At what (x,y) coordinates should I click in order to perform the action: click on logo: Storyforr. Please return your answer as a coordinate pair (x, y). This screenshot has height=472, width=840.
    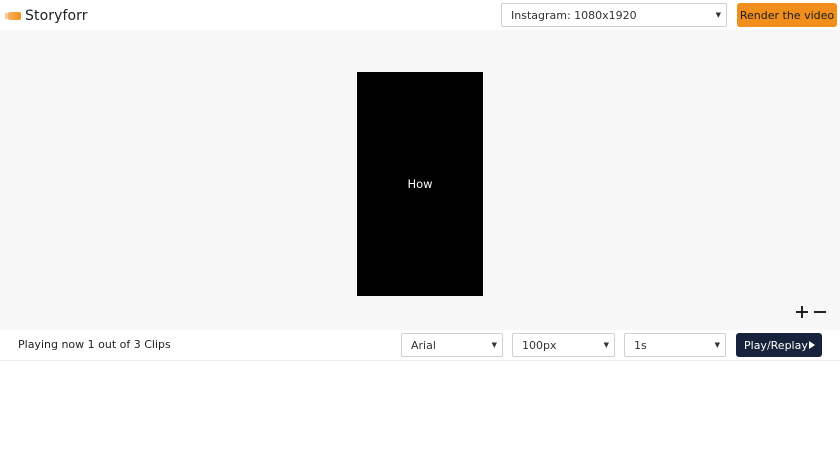
    Looking at the image, I should click on (46, 16).